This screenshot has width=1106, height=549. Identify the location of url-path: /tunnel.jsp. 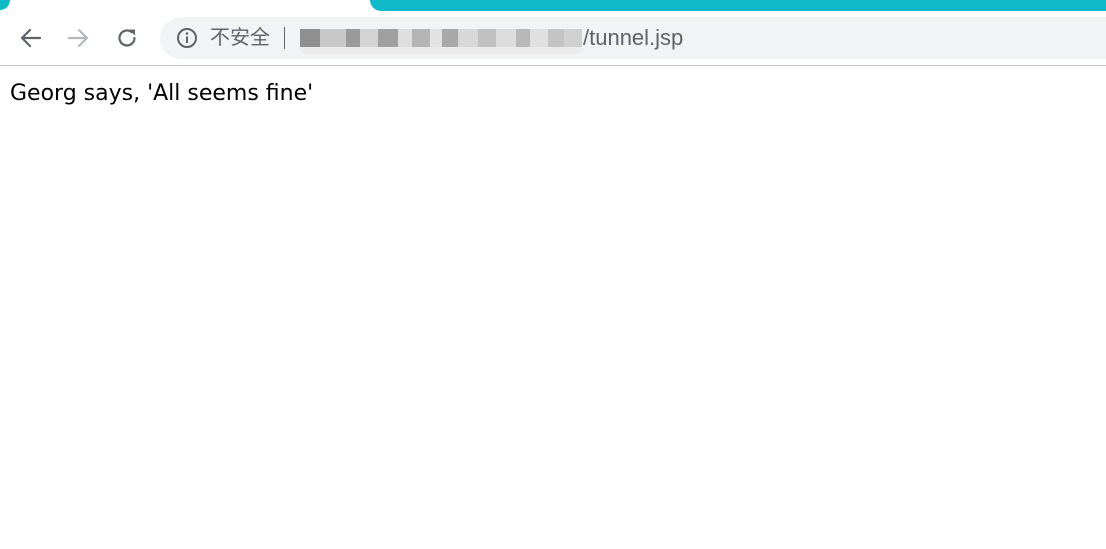
(633, 38).